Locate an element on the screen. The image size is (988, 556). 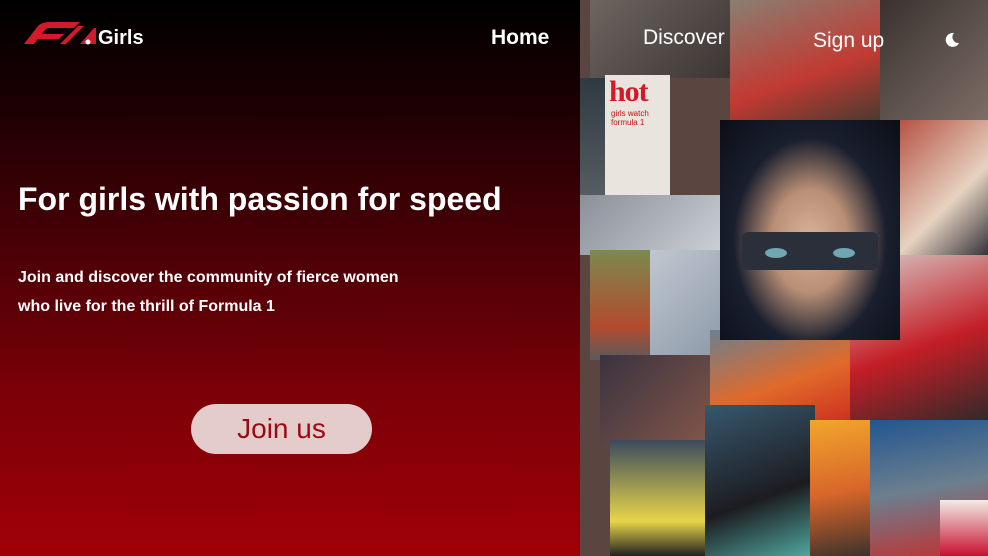
hero-title: For girls with passion for speed is located at coordinates (260, 199).